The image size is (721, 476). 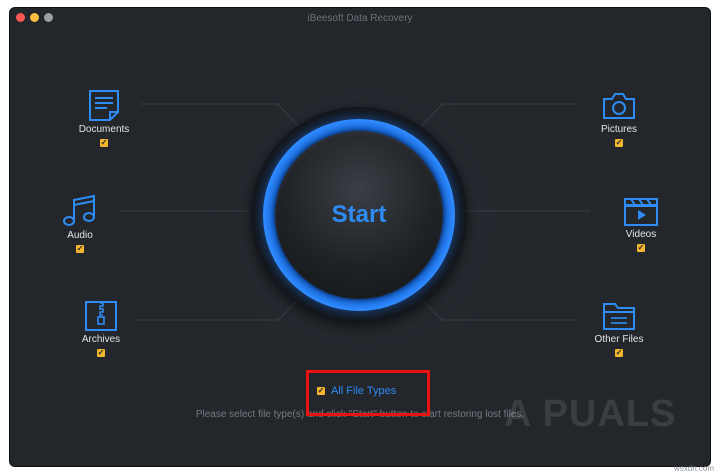 I want to click on start-label: Start, so click(x=359, y=214).